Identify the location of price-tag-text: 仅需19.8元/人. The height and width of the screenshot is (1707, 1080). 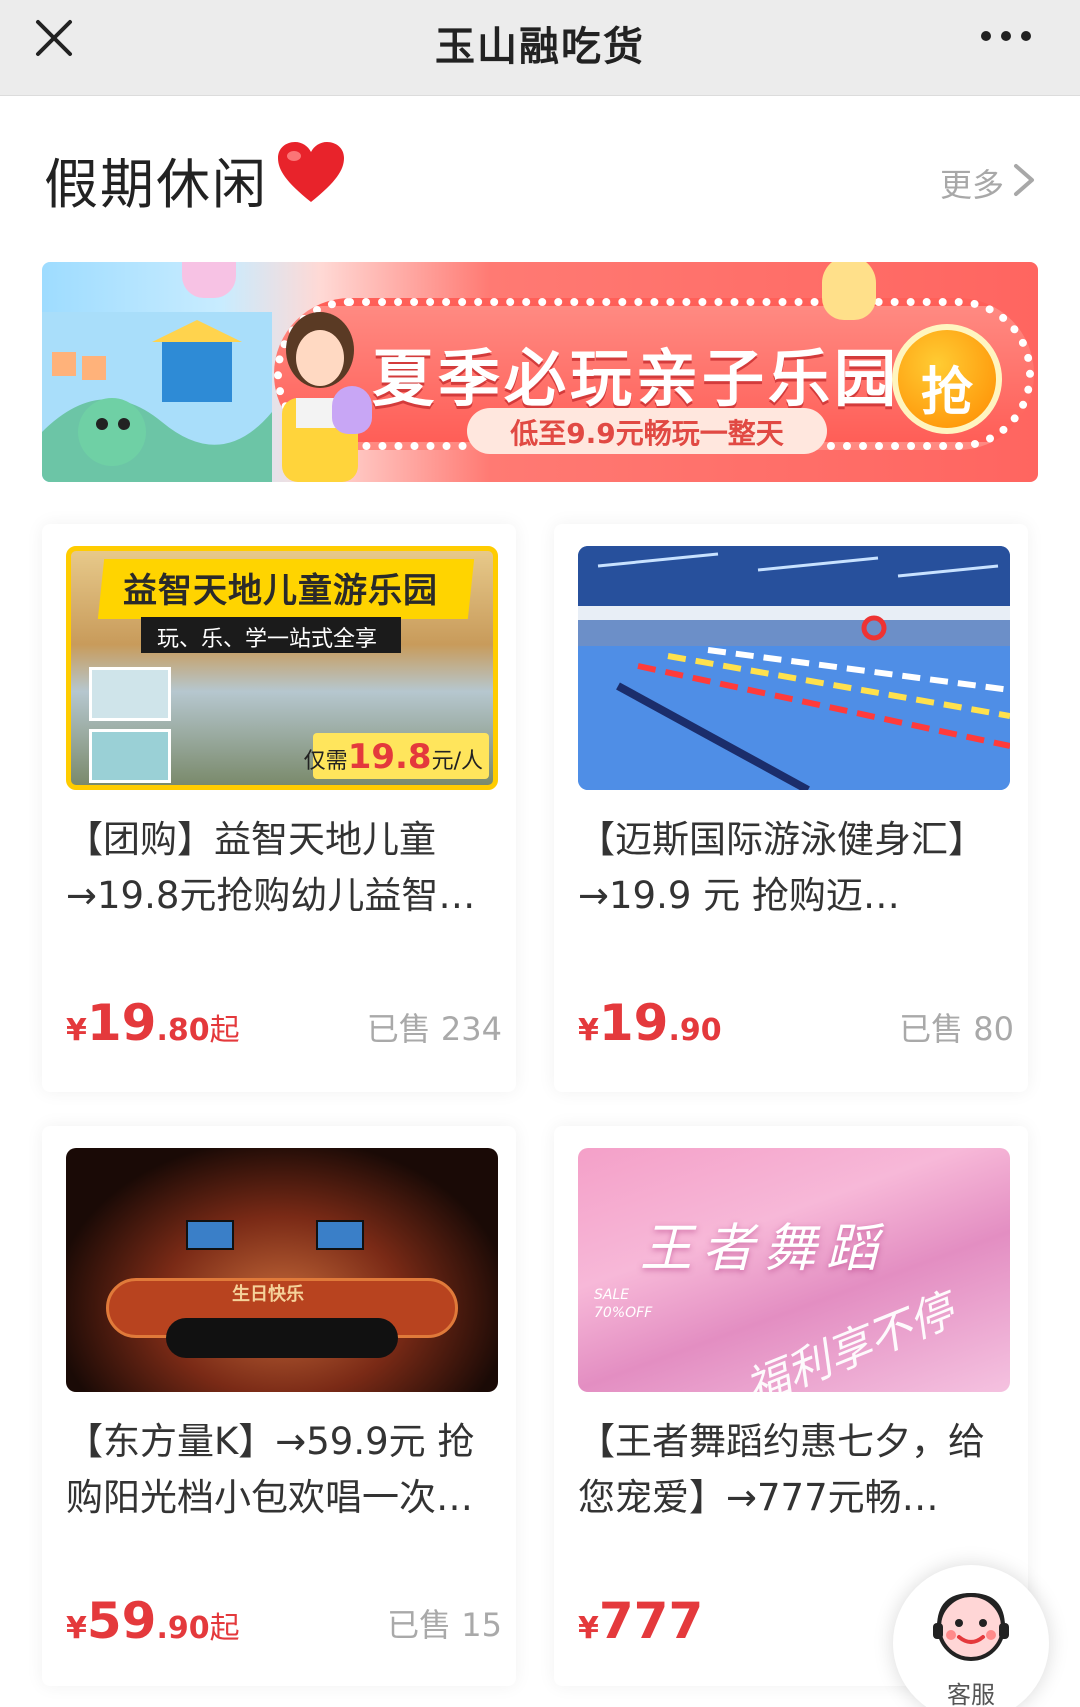
(393, 757).